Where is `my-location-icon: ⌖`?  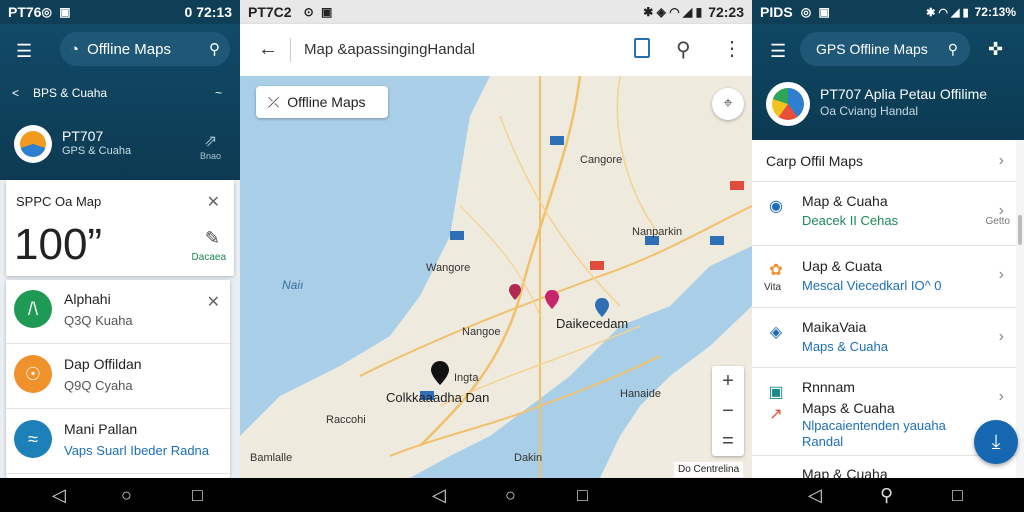 my-location-icon: ⌖ is located at coordinates (728, 104).